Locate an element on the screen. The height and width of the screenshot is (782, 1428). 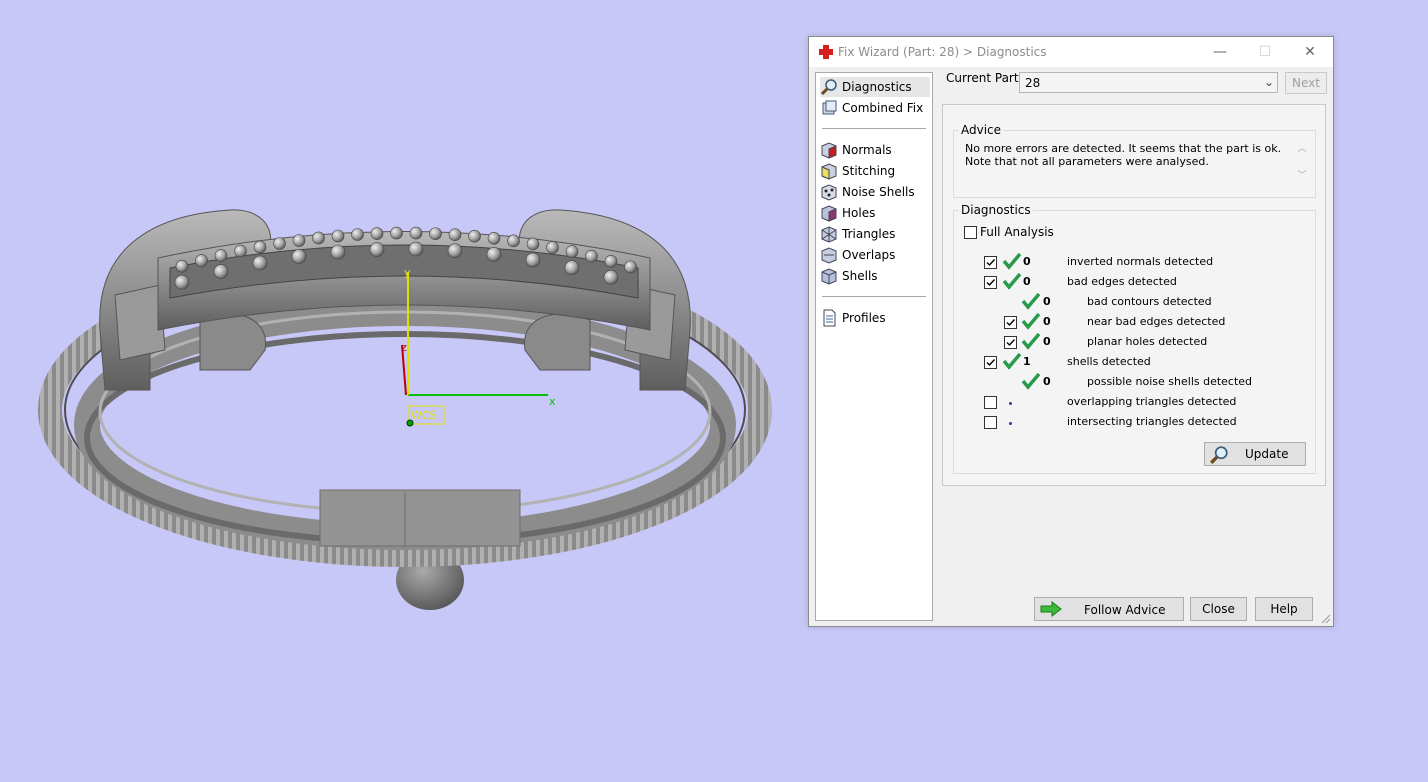
triangles-cube-icon is located at coordinates (829, 234).